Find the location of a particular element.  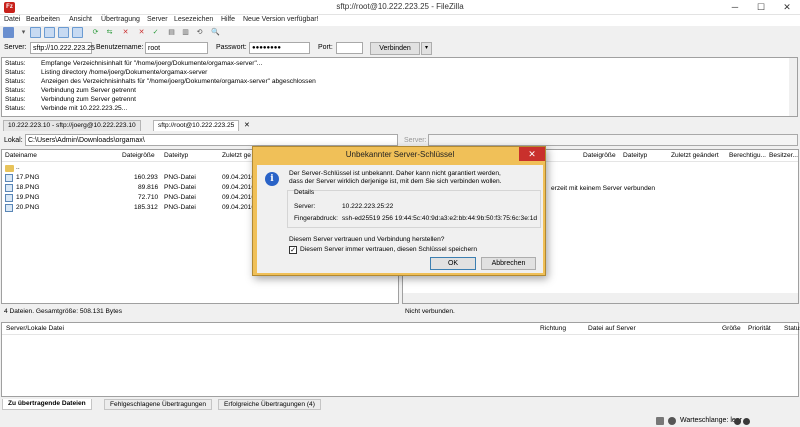

col-remote-filesize: Dateigröße is located at coordinates (599, 155).